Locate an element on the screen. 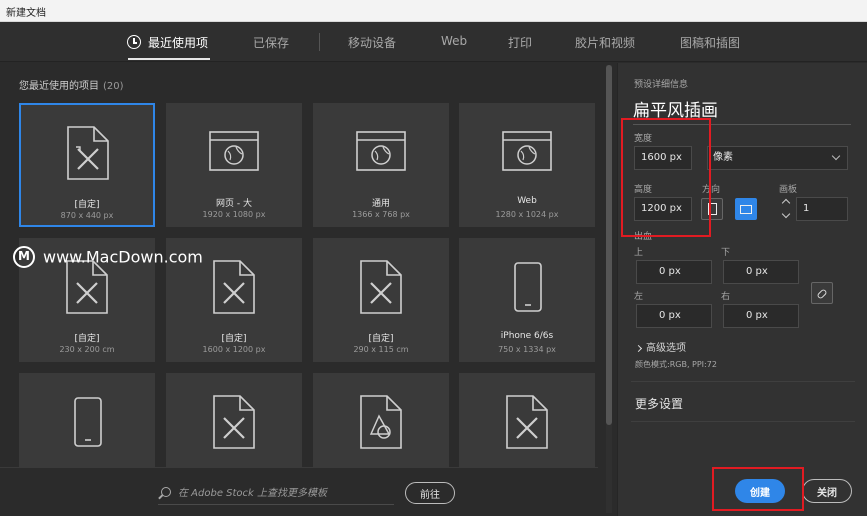 The image size is (867, 516). go-button: 前往 is located at coordinates (430, 493).